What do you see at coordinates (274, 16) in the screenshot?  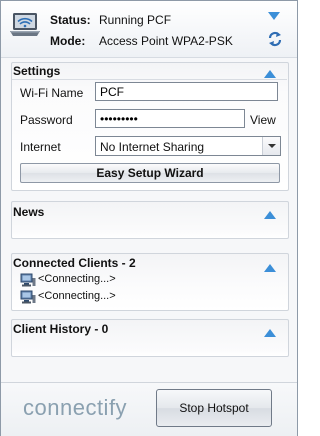 I see `chevron-down-icon` at bounding box center [274, 16].